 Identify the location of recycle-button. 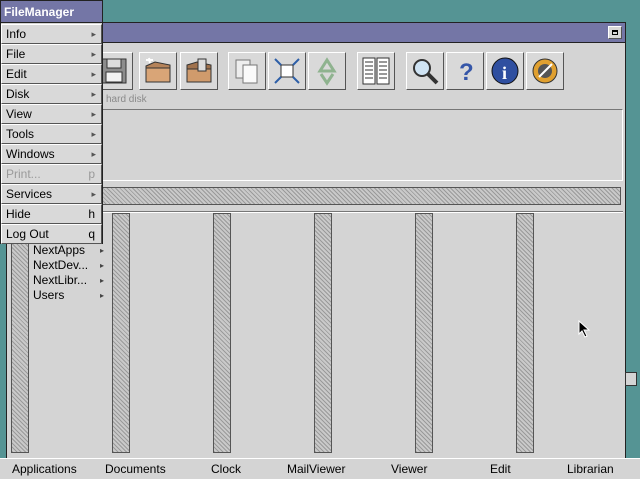
(327, 71).